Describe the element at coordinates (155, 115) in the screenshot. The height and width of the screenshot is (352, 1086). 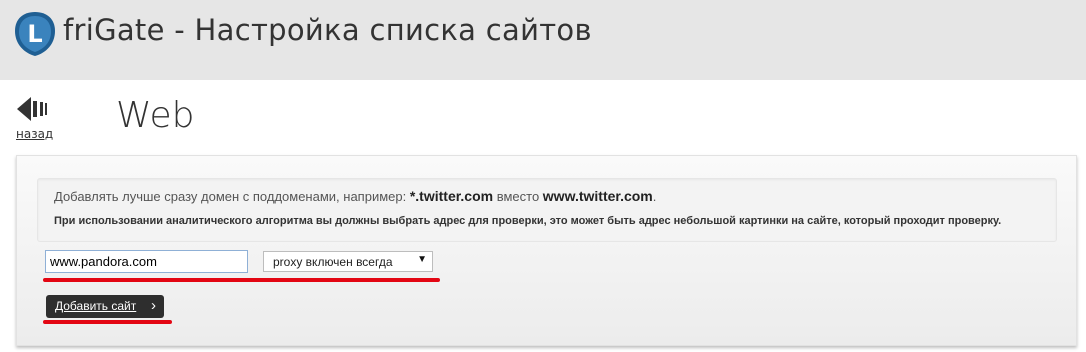
I see `page-title: Web` at that location.